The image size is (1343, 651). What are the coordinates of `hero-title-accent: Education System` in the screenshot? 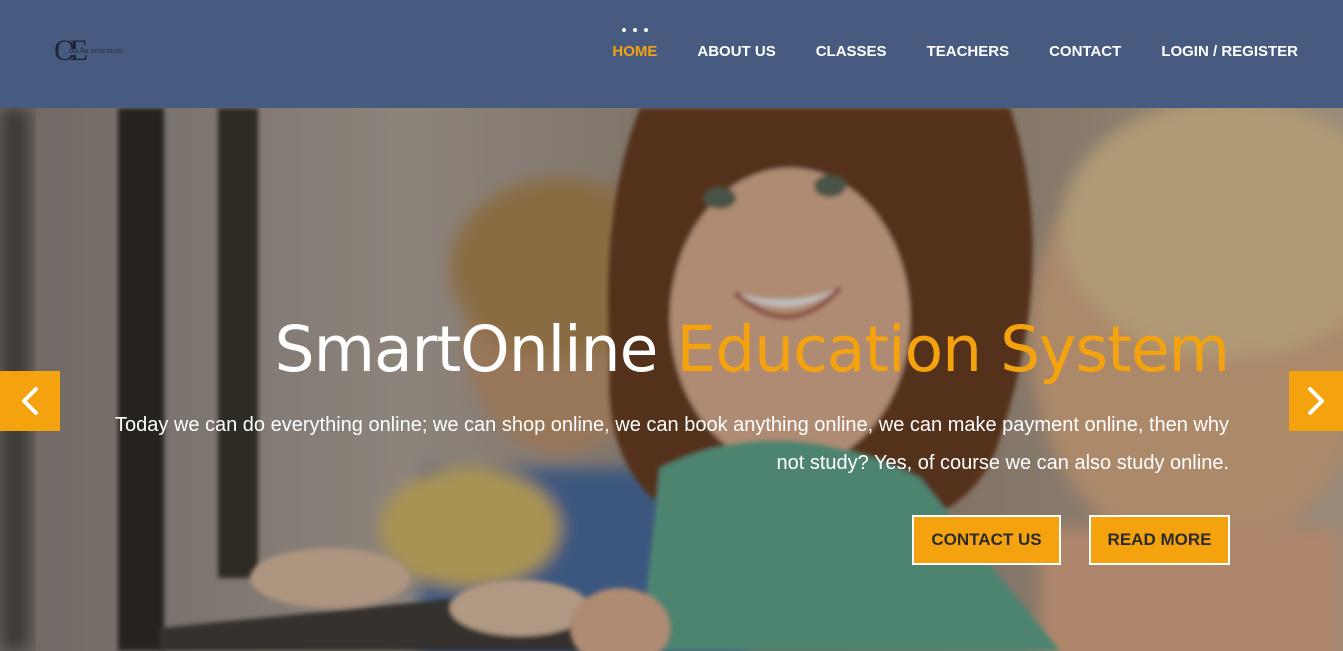 It's located at (953, 349).